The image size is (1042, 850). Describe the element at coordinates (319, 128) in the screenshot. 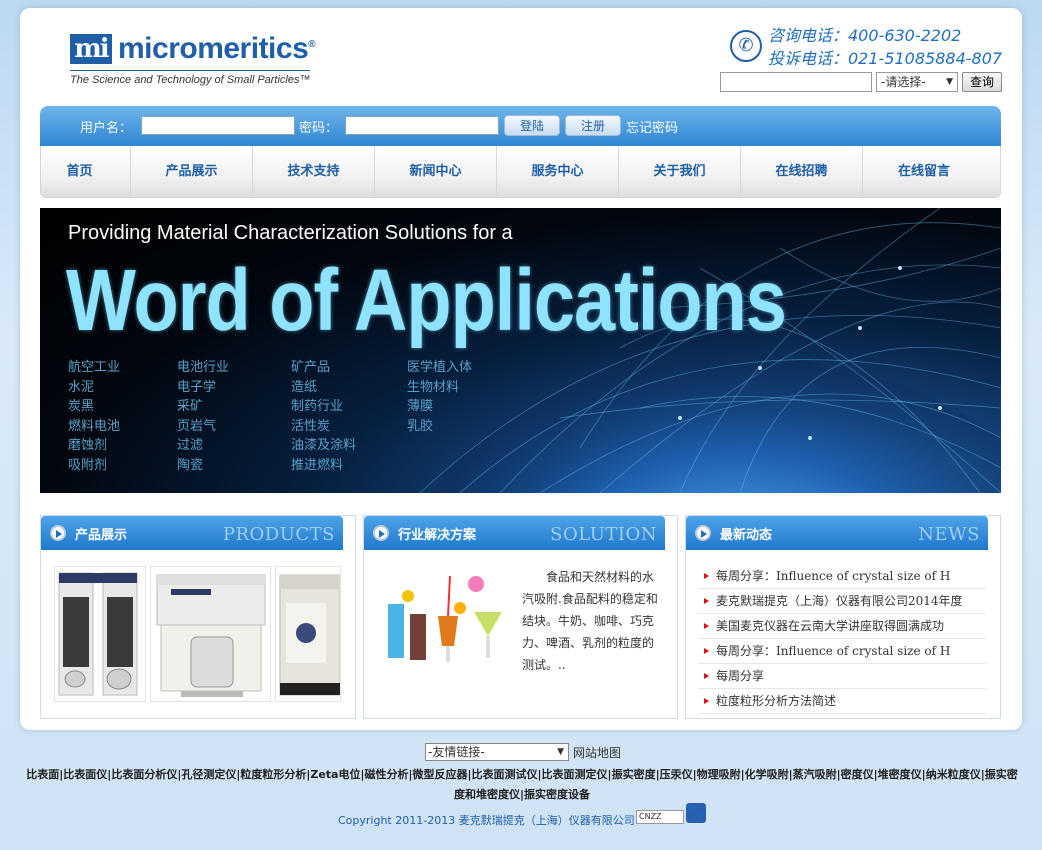

I see `password-label: 密码：` at that location.